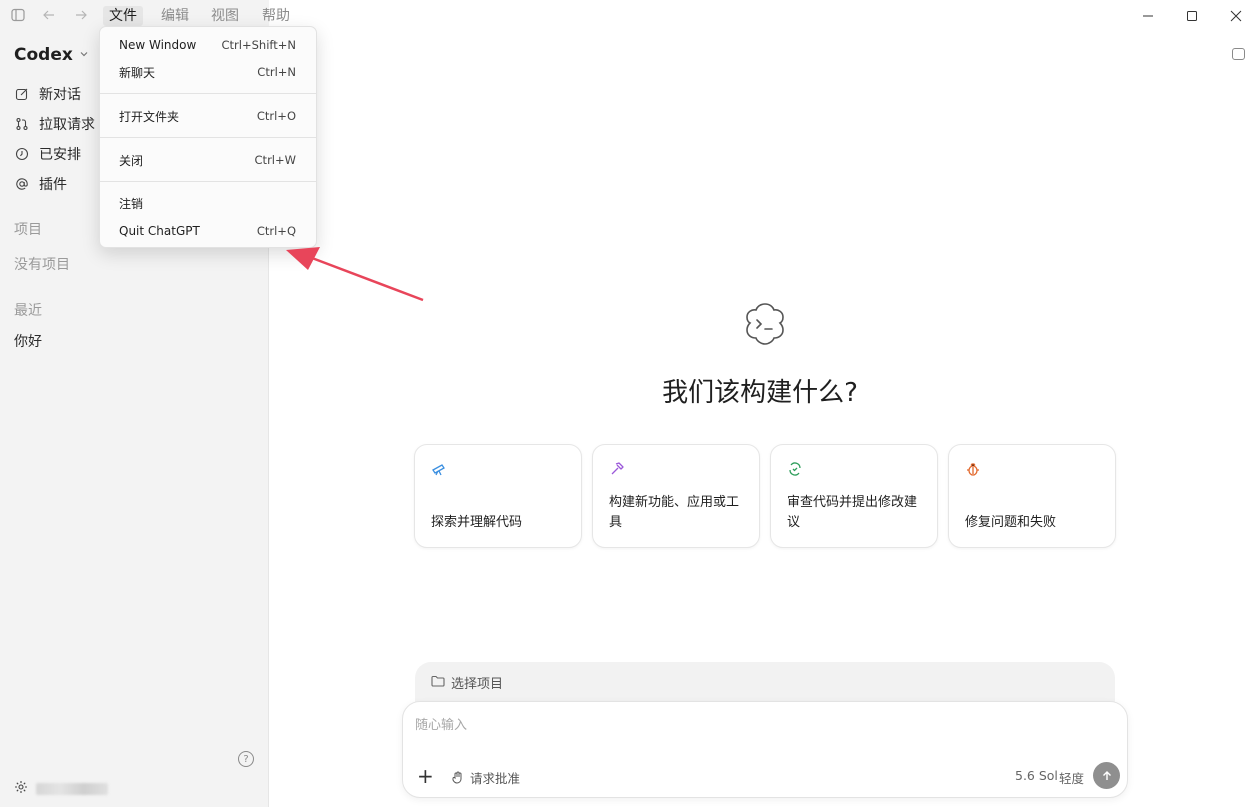 This screenshot has width=1256, height=807. I want to click on review-icon, so click(795, 469).